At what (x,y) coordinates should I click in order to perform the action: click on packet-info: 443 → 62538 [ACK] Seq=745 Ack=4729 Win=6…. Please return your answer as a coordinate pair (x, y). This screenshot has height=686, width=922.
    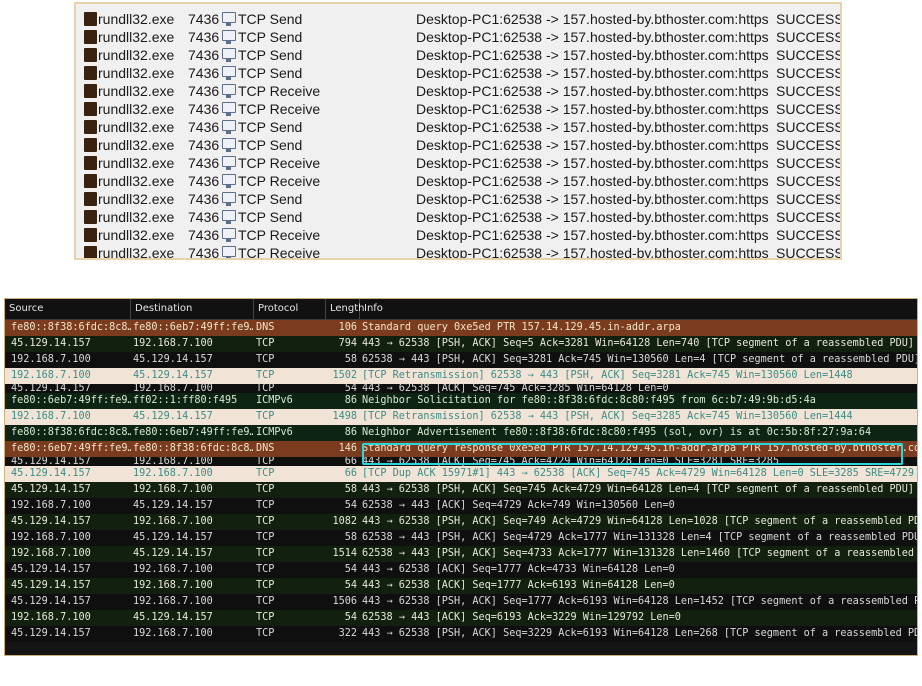
    Looking at the image, I should click on (571, 461).